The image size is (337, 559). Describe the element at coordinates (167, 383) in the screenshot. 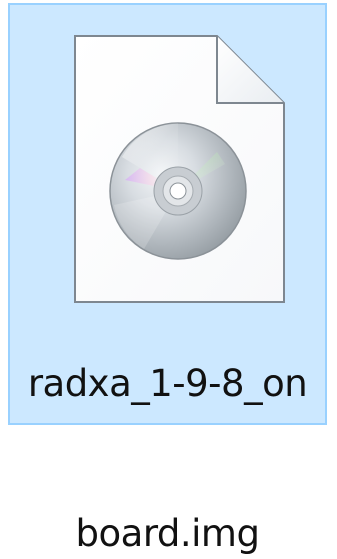

I see `file-name-line-1: radxa_1-9-8_on` at that location.